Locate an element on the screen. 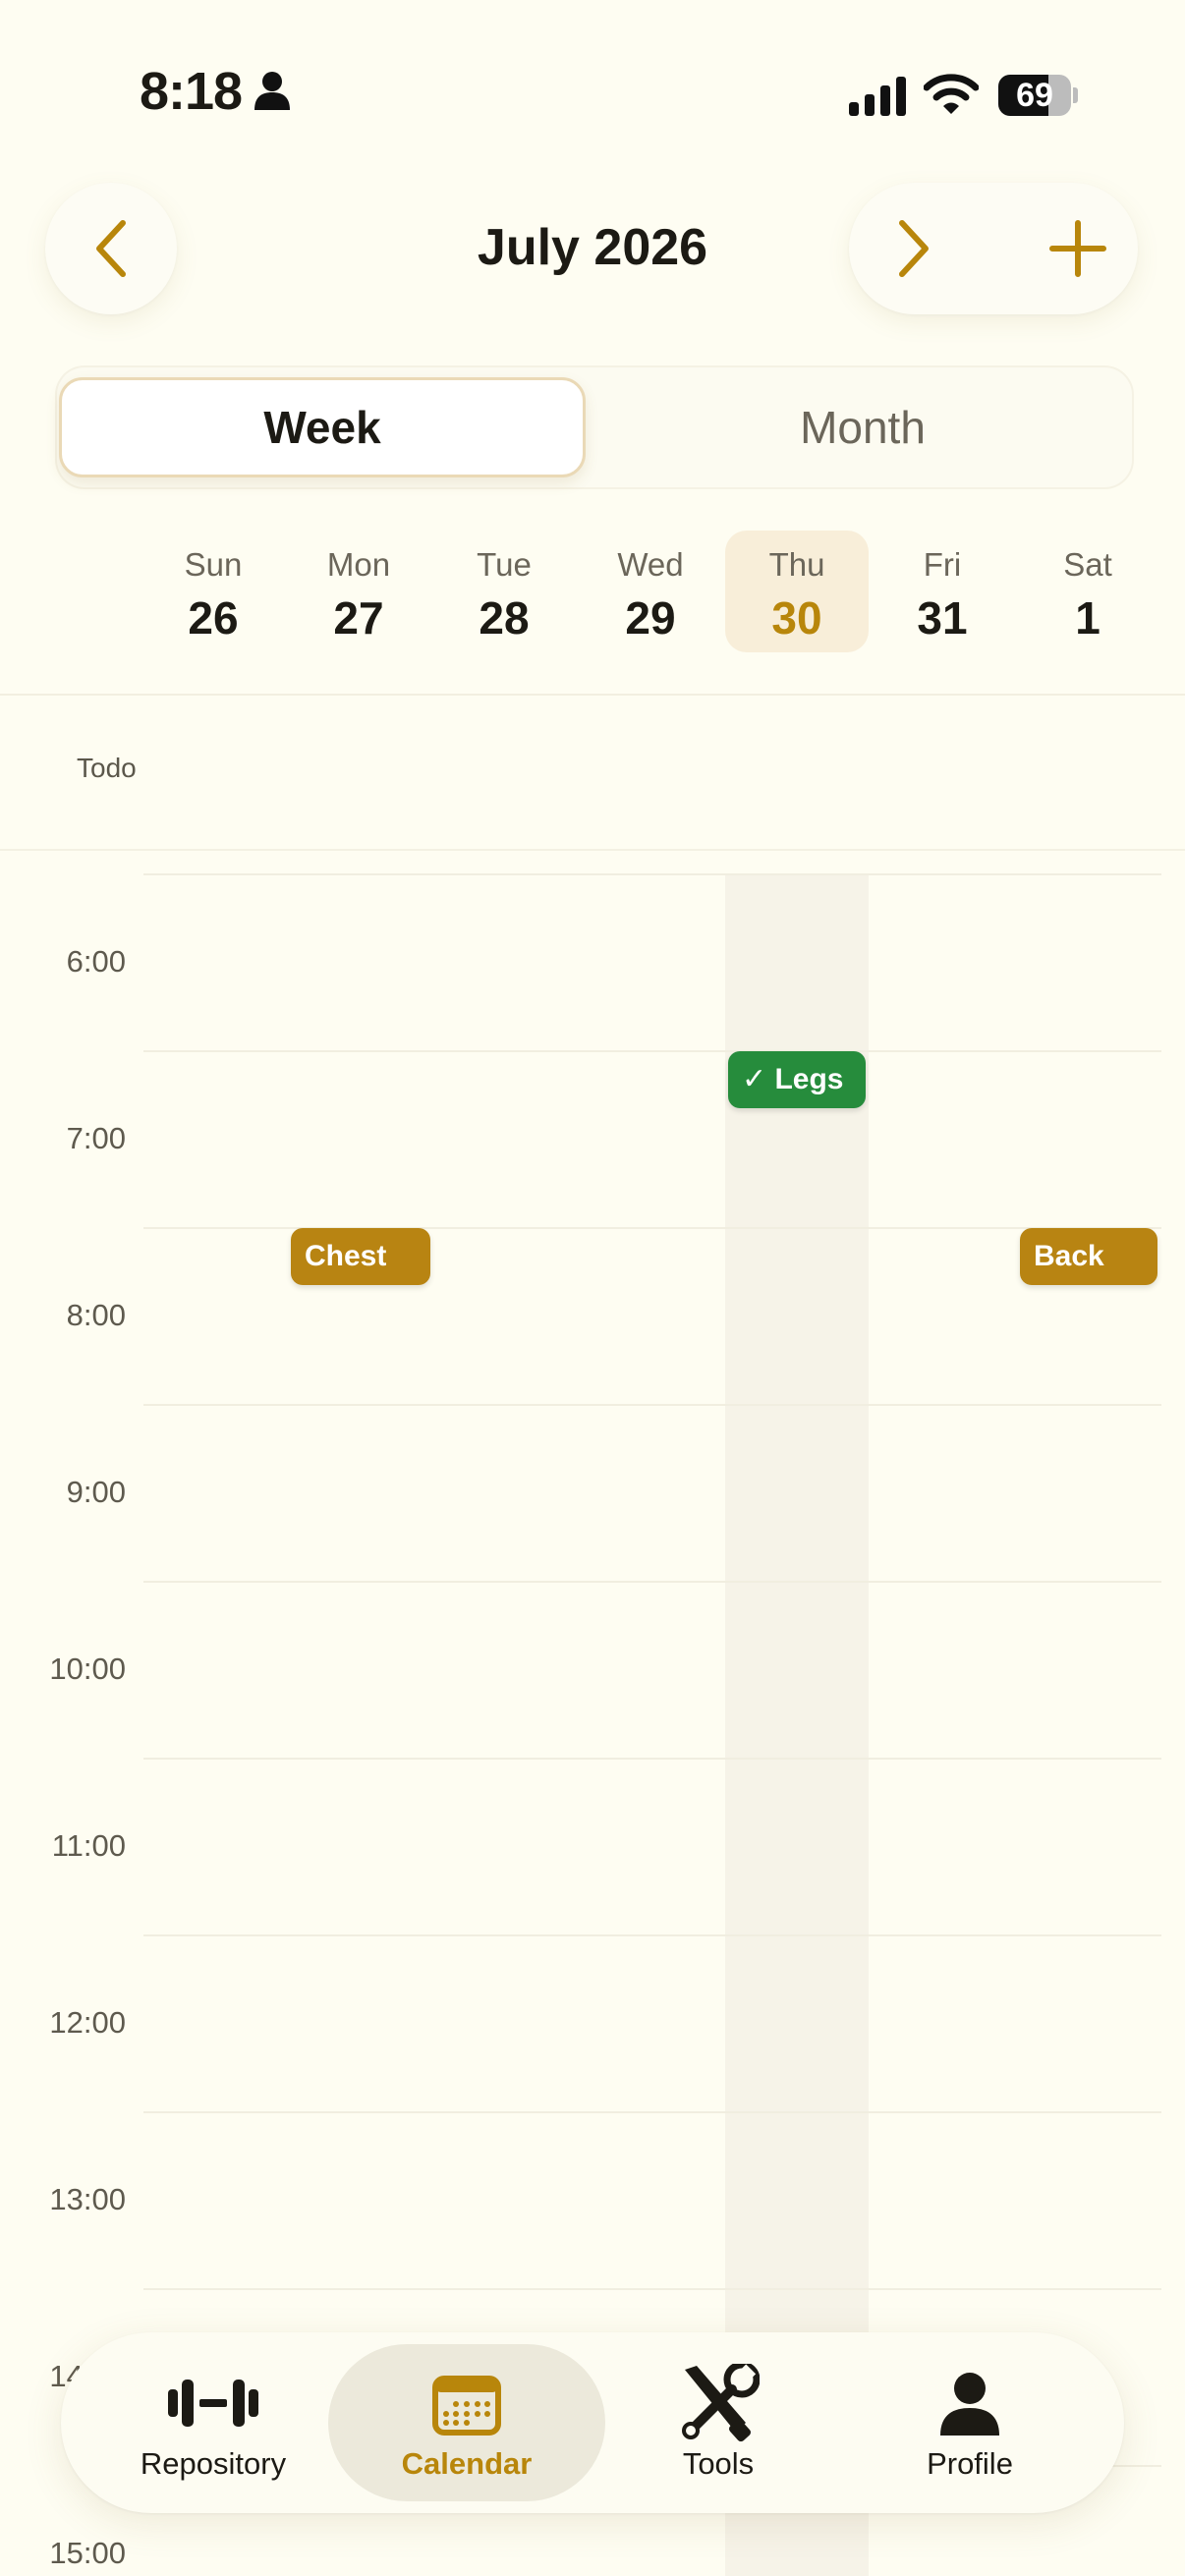 This screenshot has height=2576, width=1185. hour-label: 9:00 is located at coordinates (96, 1492).